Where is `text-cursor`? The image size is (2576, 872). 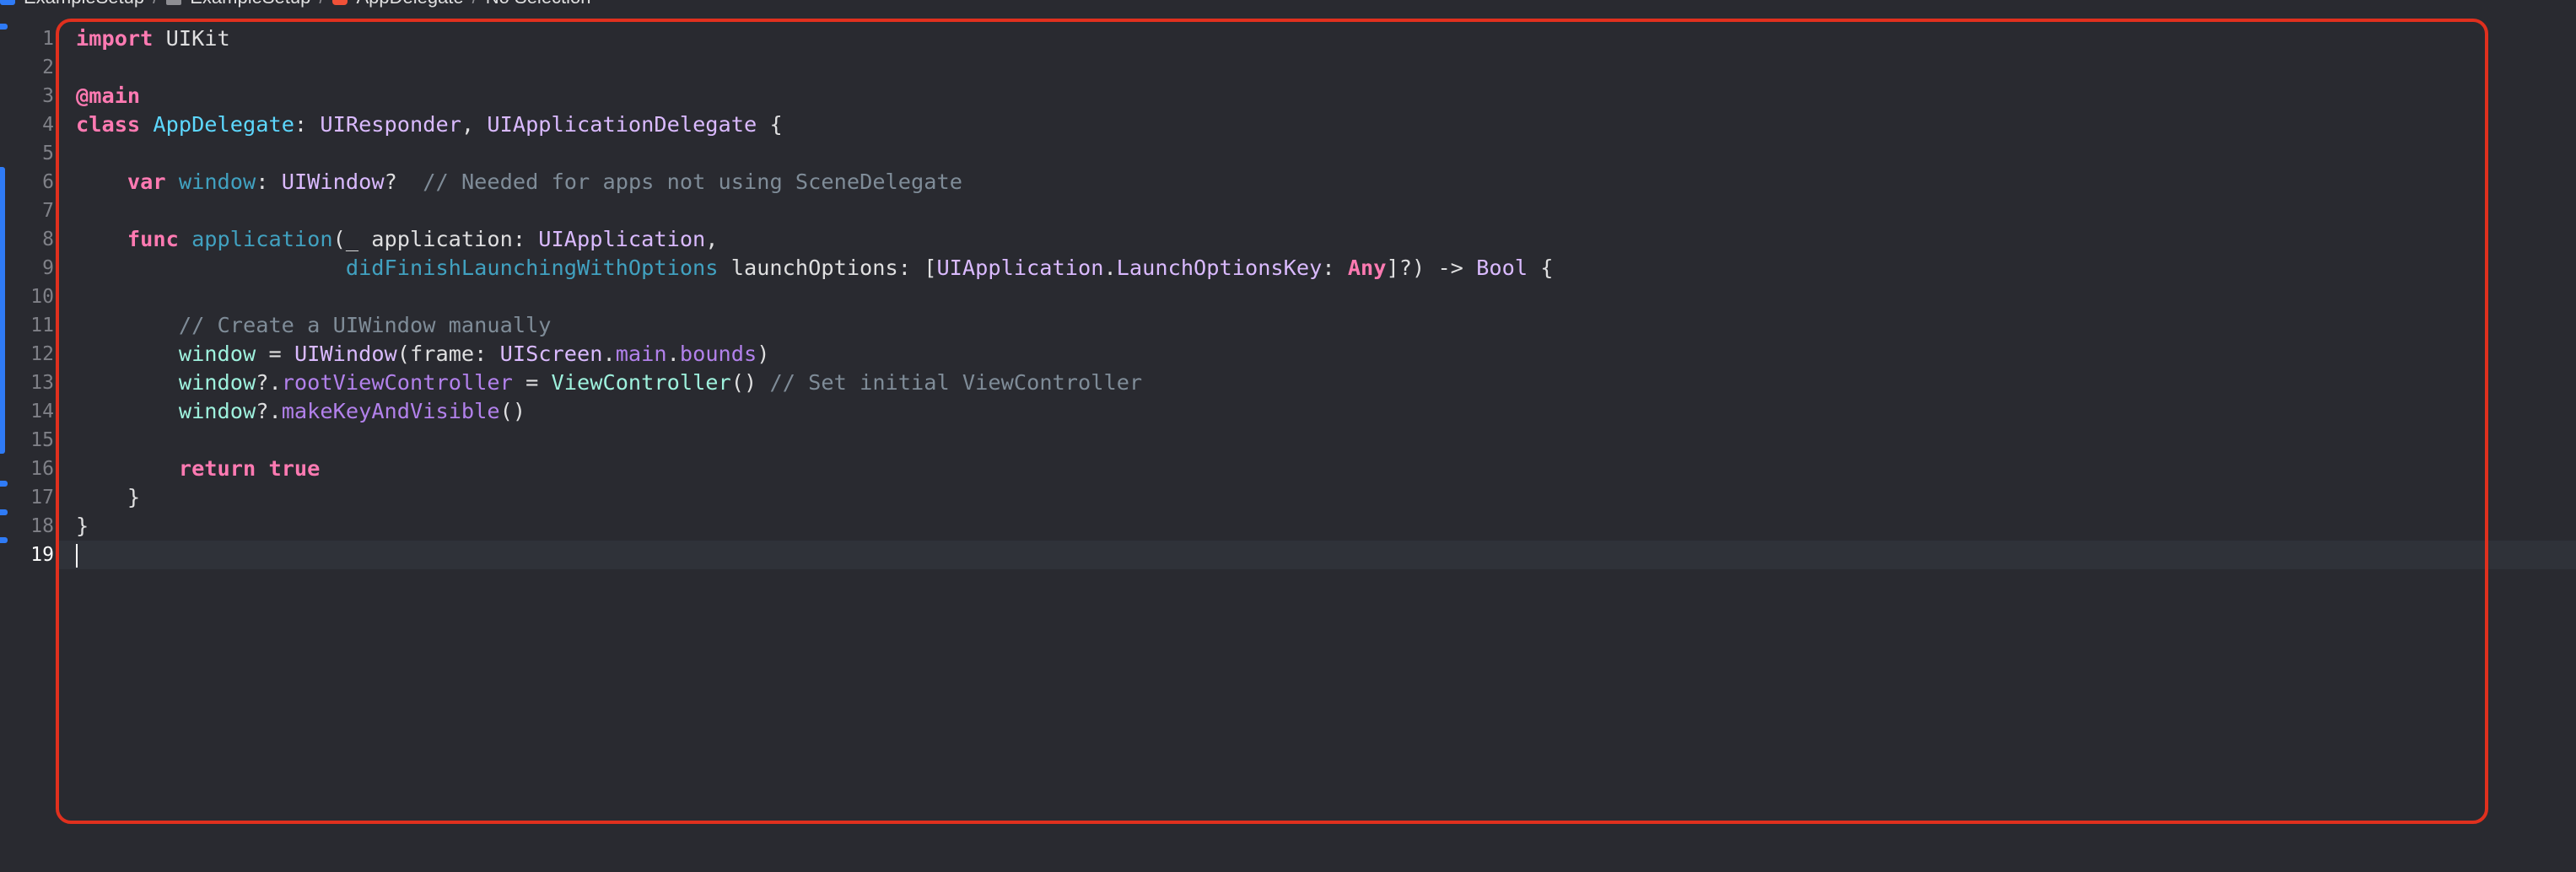
text-cursor is located at coordinates (77, 556).